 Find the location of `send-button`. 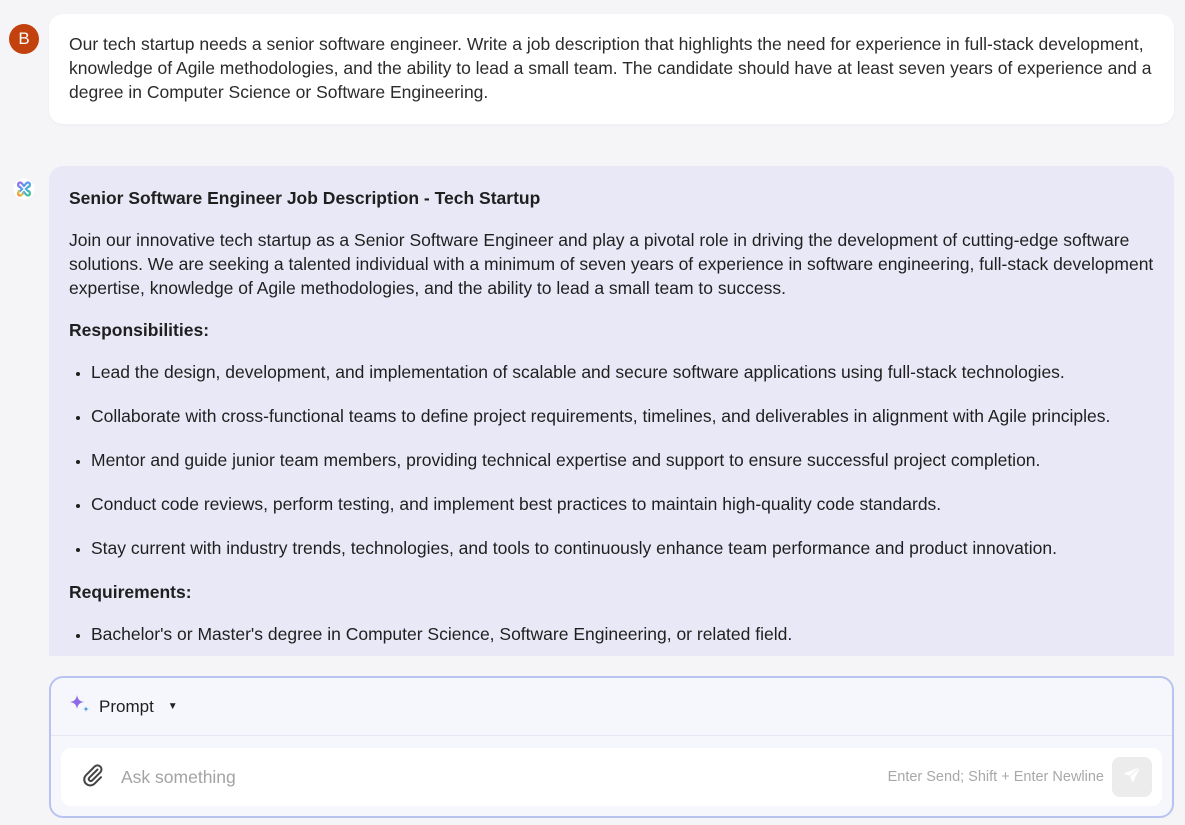

send-button is located at coordinates (1132, 777).